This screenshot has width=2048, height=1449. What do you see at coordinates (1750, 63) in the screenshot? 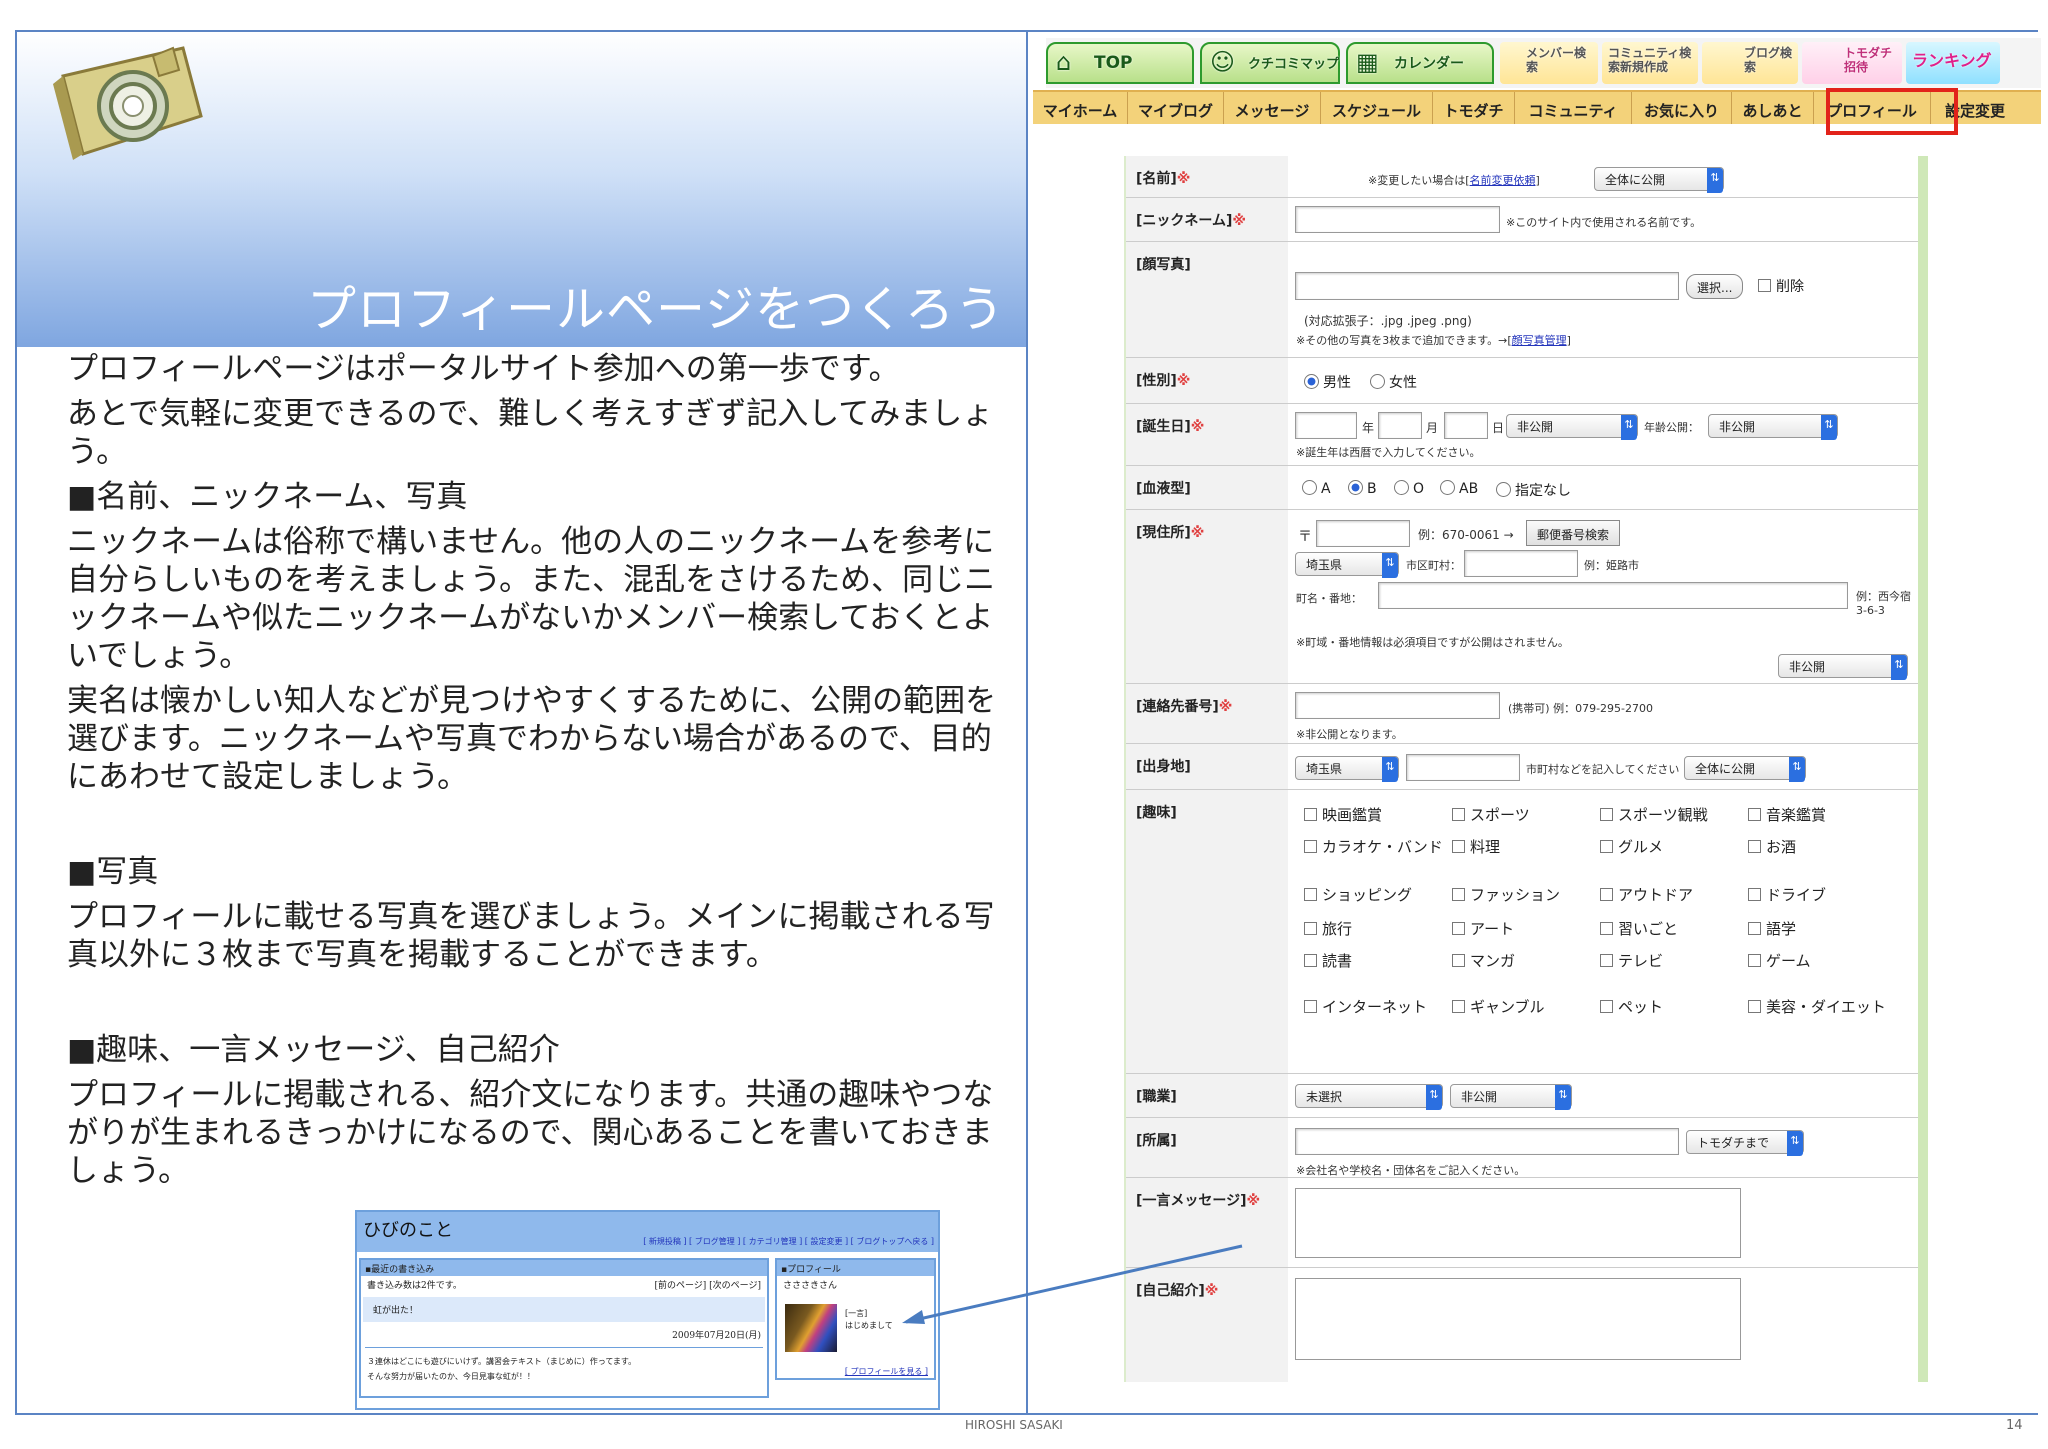
I see `nav-blog-search: ブログ検索` at bounding box center [1750, 63].